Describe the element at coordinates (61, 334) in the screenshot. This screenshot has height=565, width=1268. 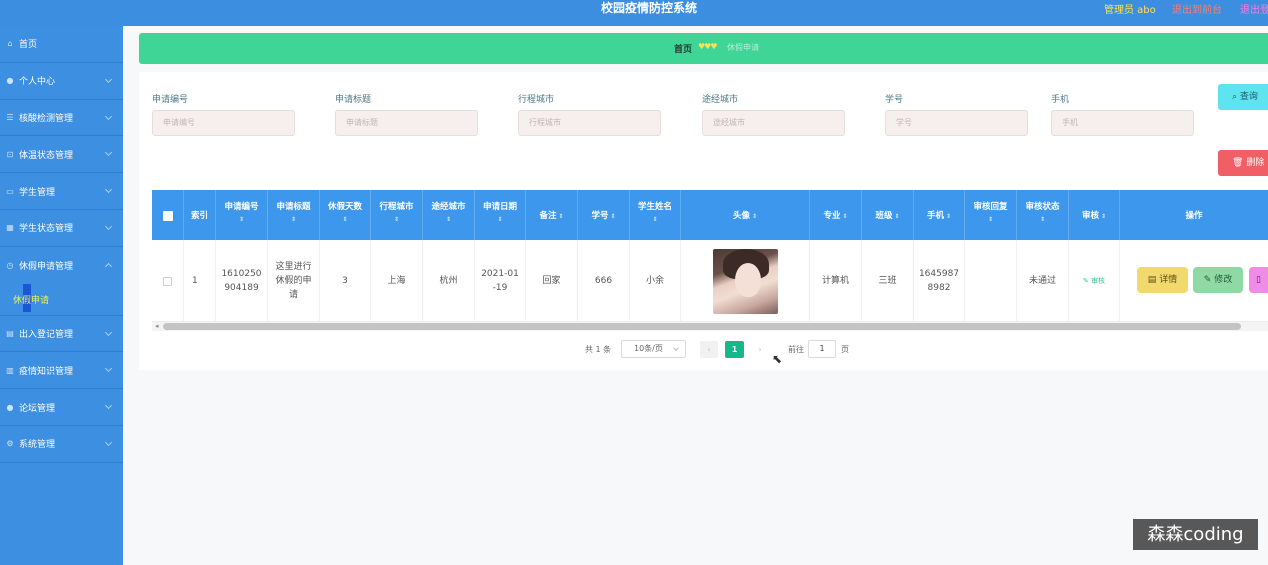
I see `sidebar-item-entry-exit: ▤ 出入登记管理` at that location.